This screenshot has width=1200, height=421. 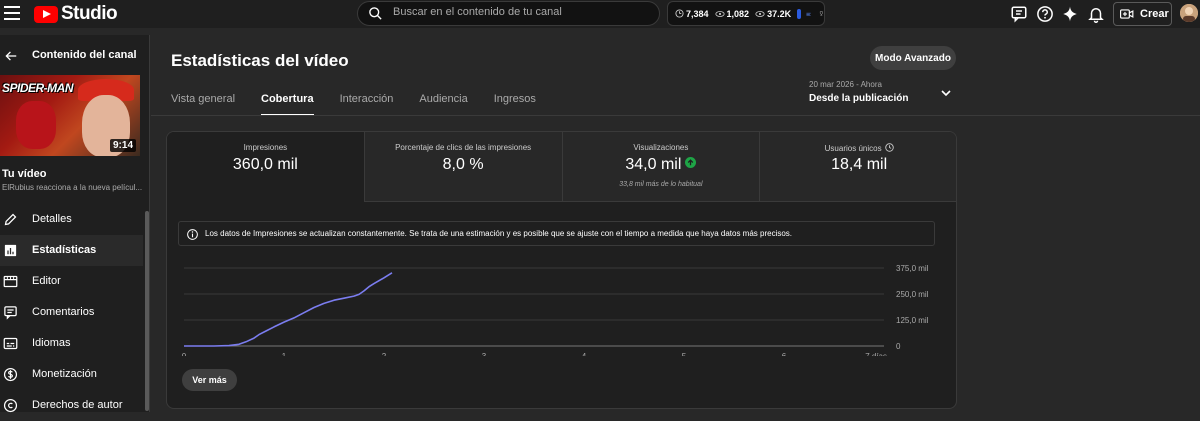 I want to click on tabs-divider, so click(x=675, y=115).